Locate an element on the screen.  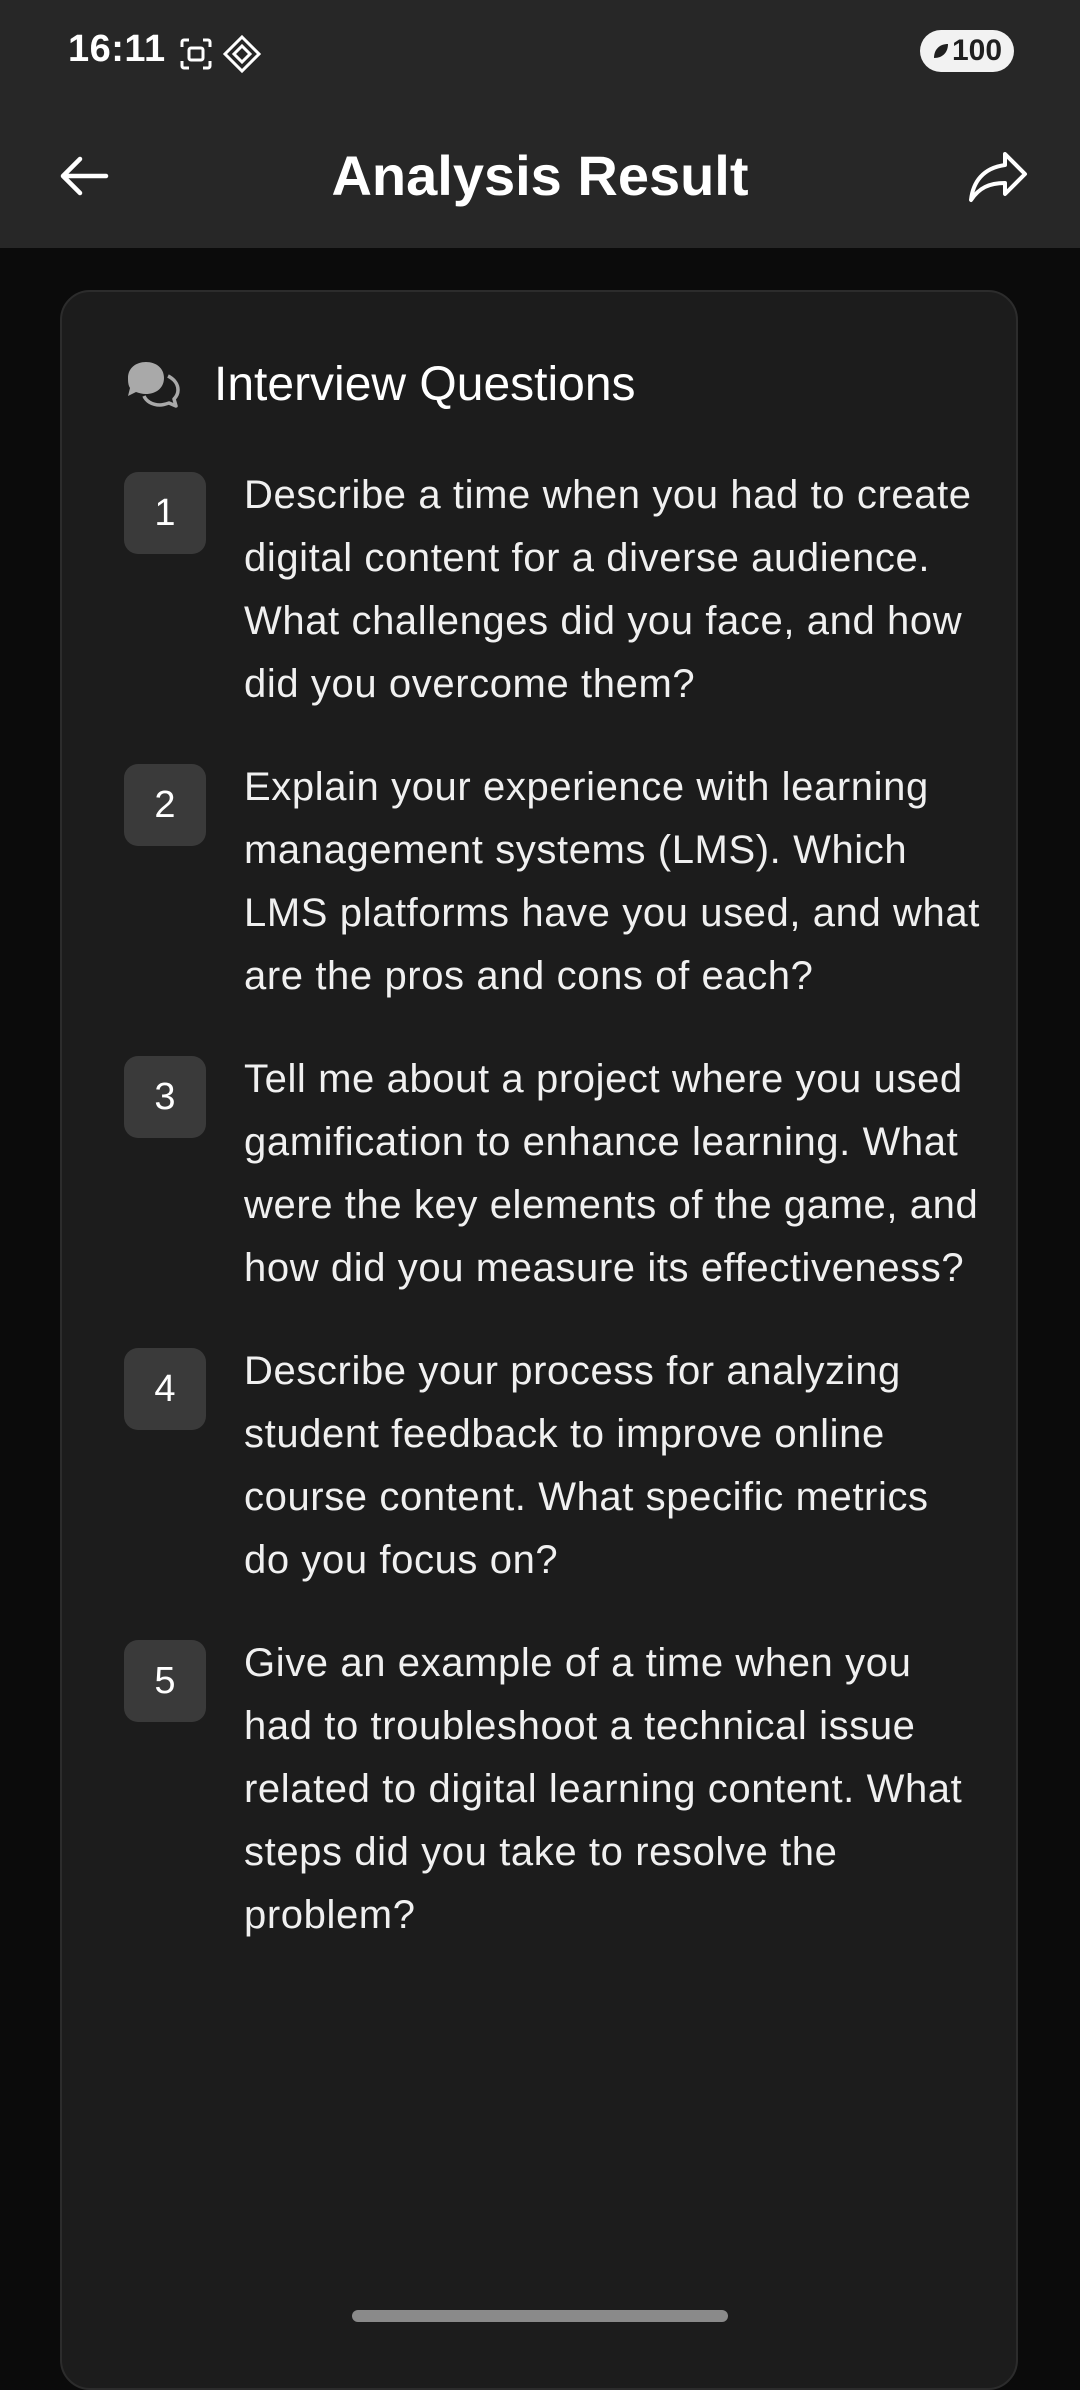
diamond-notification-icon is located at coordinates (242, 54).